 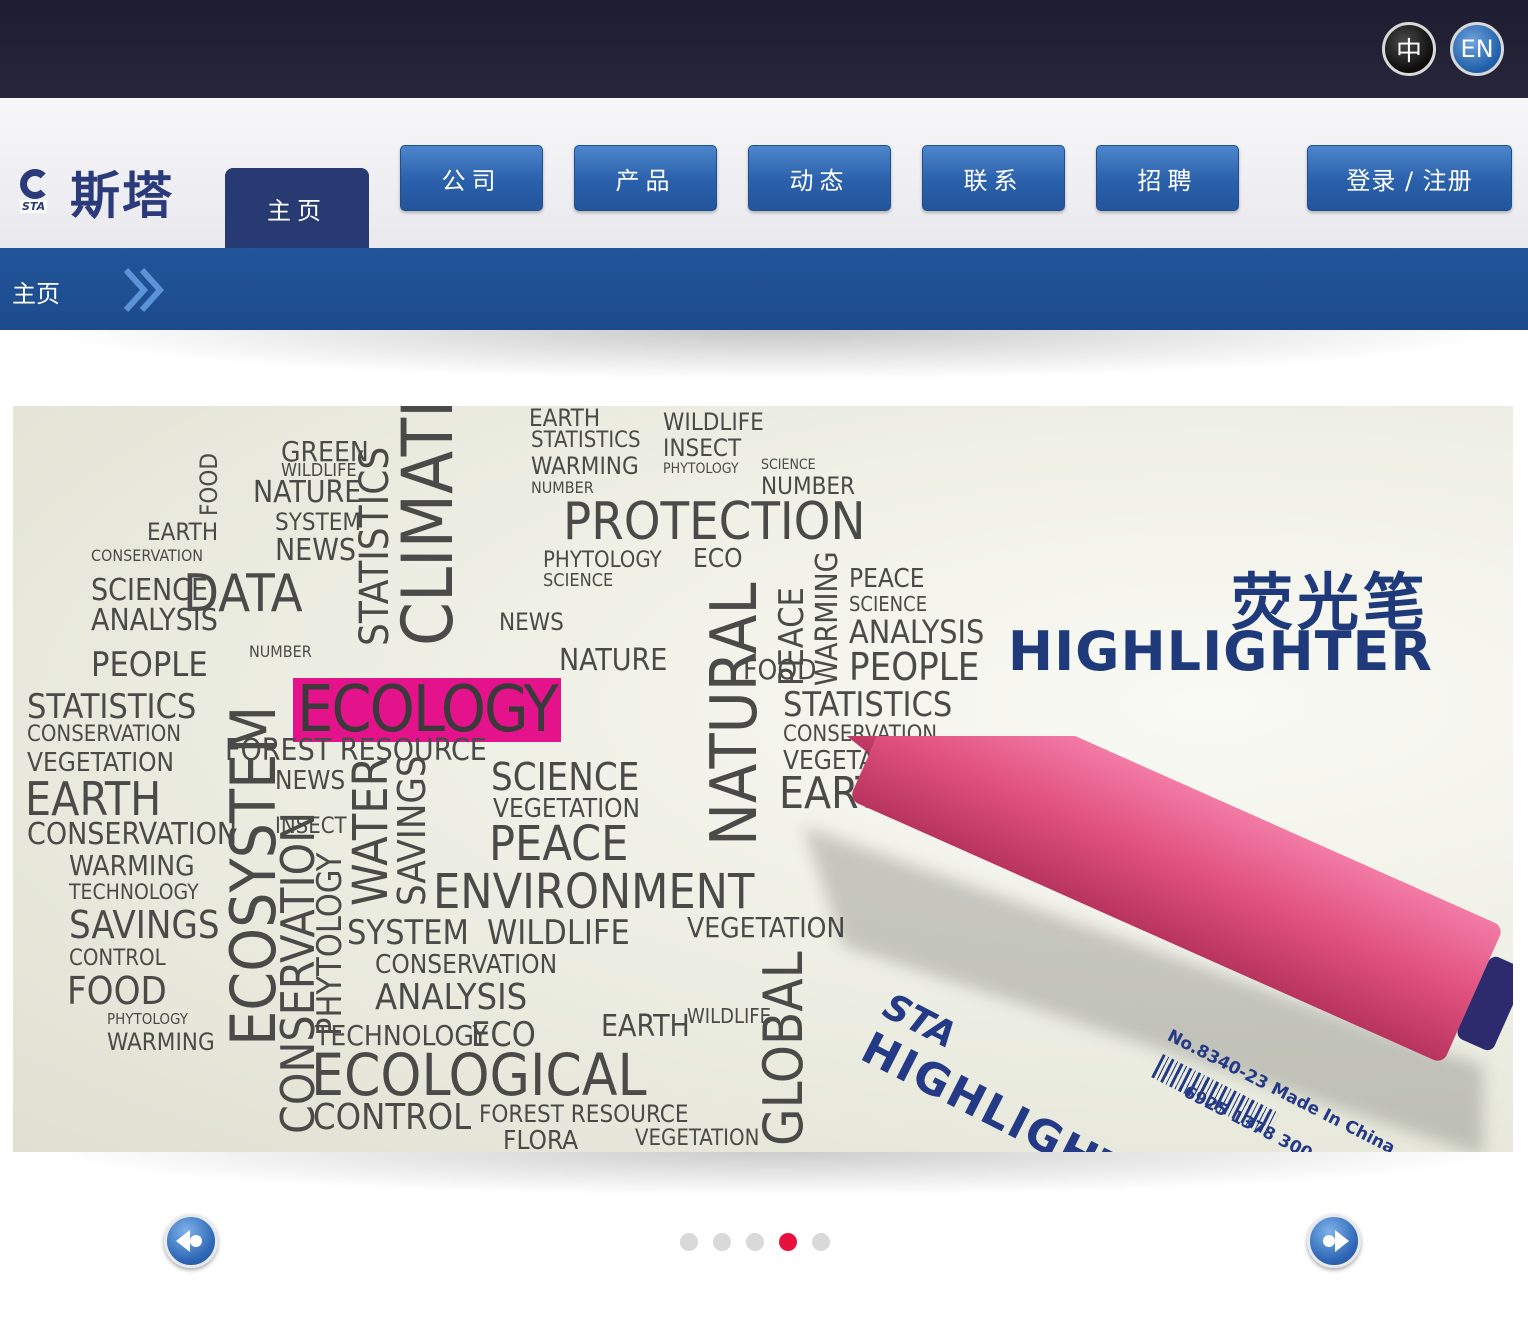 I want to click on sta-logo-icon: STA, so click(x=37, y=192).